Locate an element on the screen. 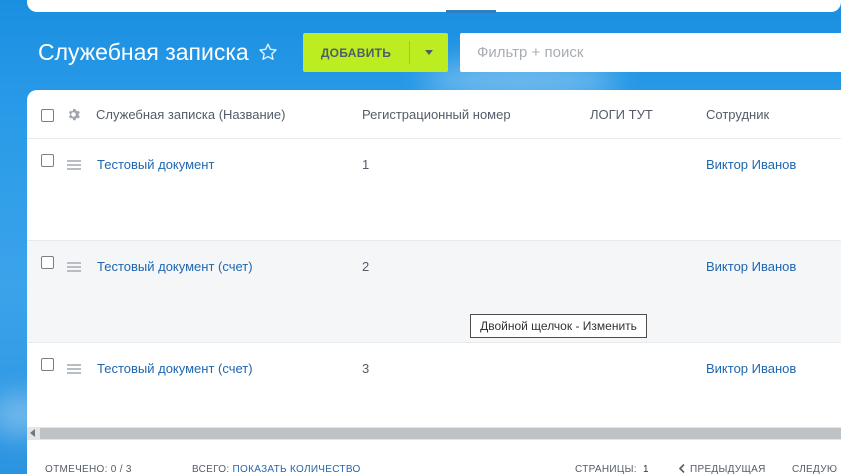 The height and width of the screenshot is (474, 841). horizontal-scrollbar is located at coordinates (434, 433).